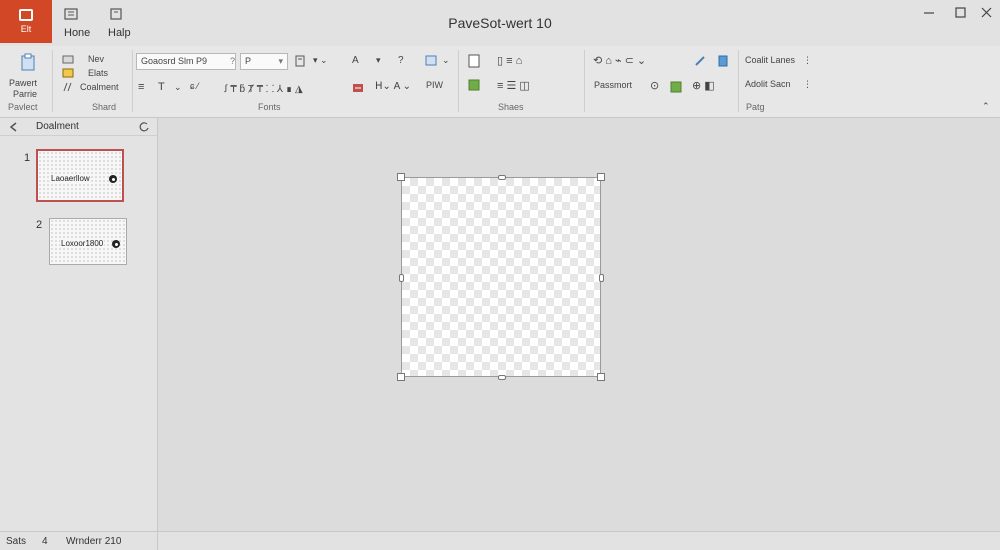 The width and height of the screenshot is (1000, 550). Describe the element at coordinates (82, 243) in the screenshot. I see `slide-caption: Loxoor1800` at that location.